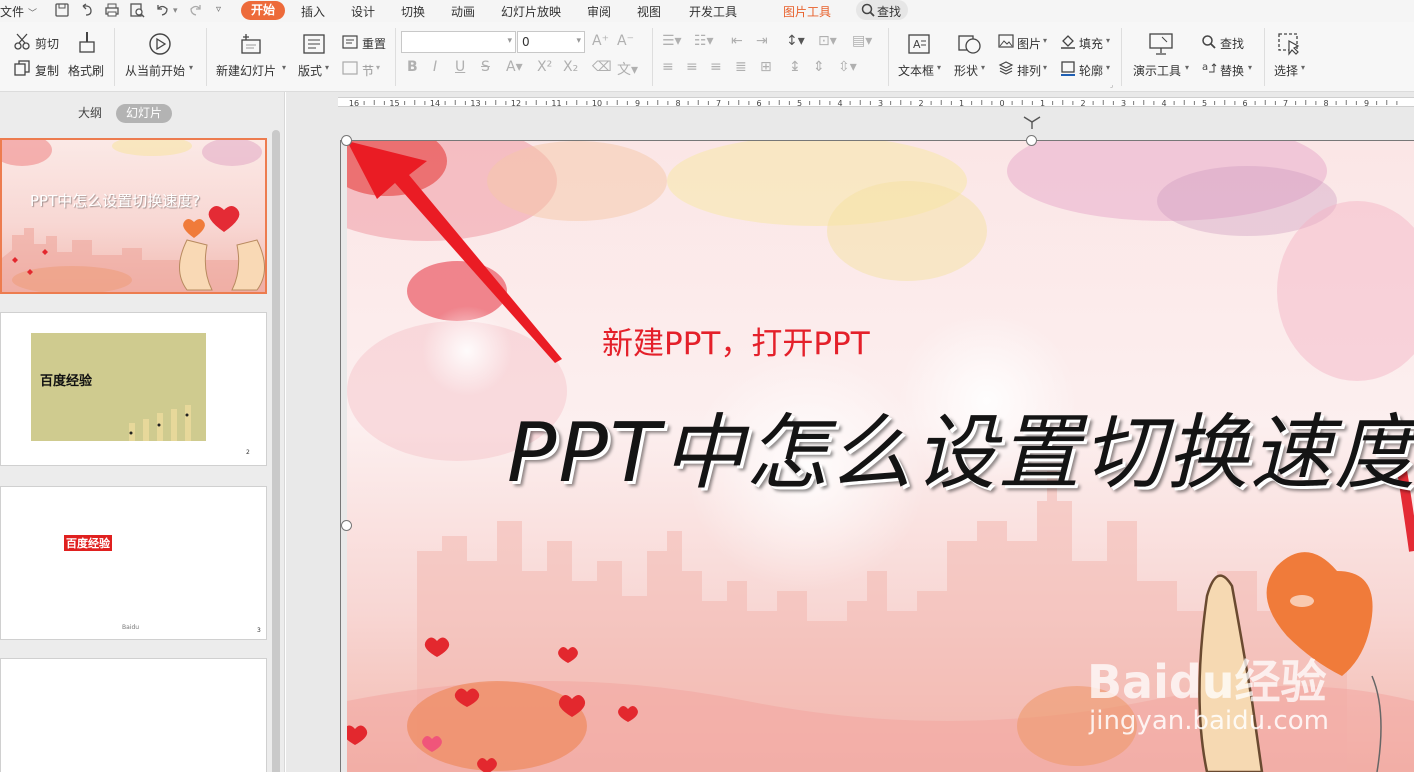  Describe the element at coordinates (460, 67) in the screenshot. I see `underline-icon: U` at that location.